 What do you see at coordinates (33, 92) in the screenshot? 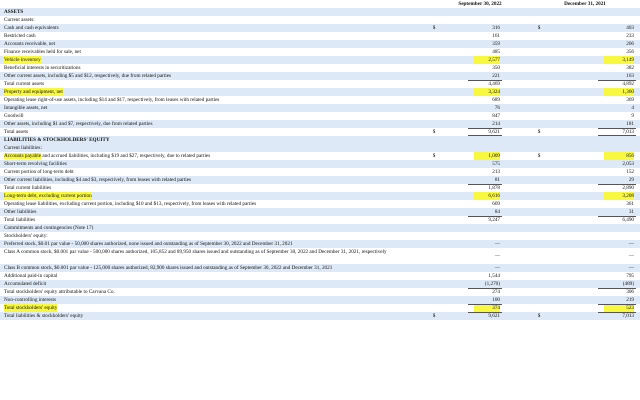
I see `row-label: Property and equipment, net` at bounding box center [33, 92].